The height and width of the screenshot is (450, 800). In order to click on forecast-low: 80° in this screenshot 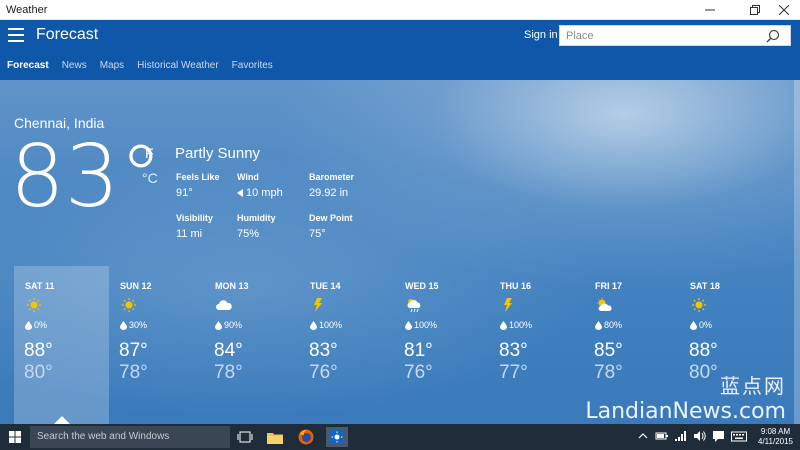, I will do `click(38, 372)`.